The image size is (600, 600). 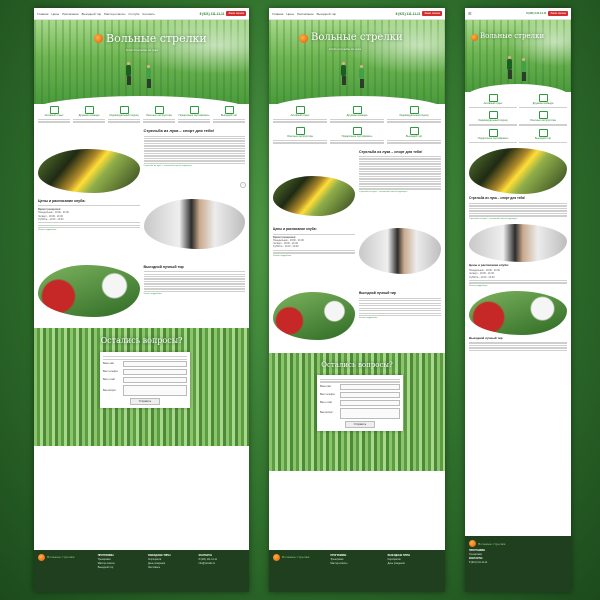 I want to click on footer-phone: 8 (921) 111-11-11, so click(x=518, y=563).